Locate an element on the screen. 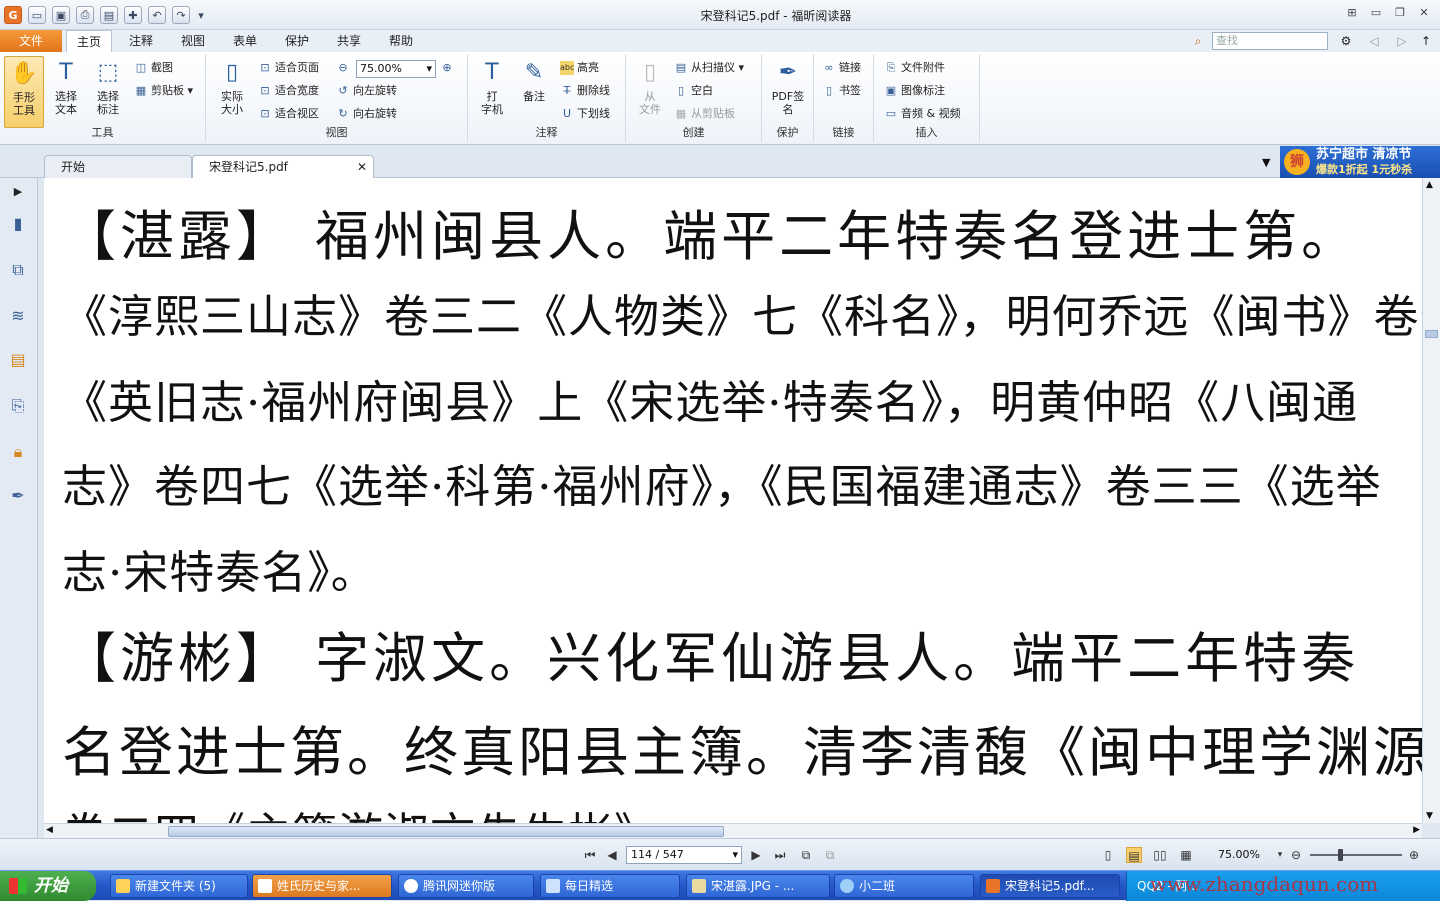 This screenshot has width=1440, height=901. rotate-right-button: ↻ 向右旋转 is located at coordinates (366, 114).